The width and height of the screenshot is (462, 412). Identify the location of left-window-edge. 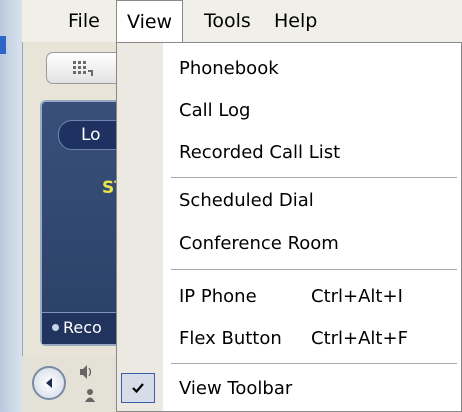
(11, 206).